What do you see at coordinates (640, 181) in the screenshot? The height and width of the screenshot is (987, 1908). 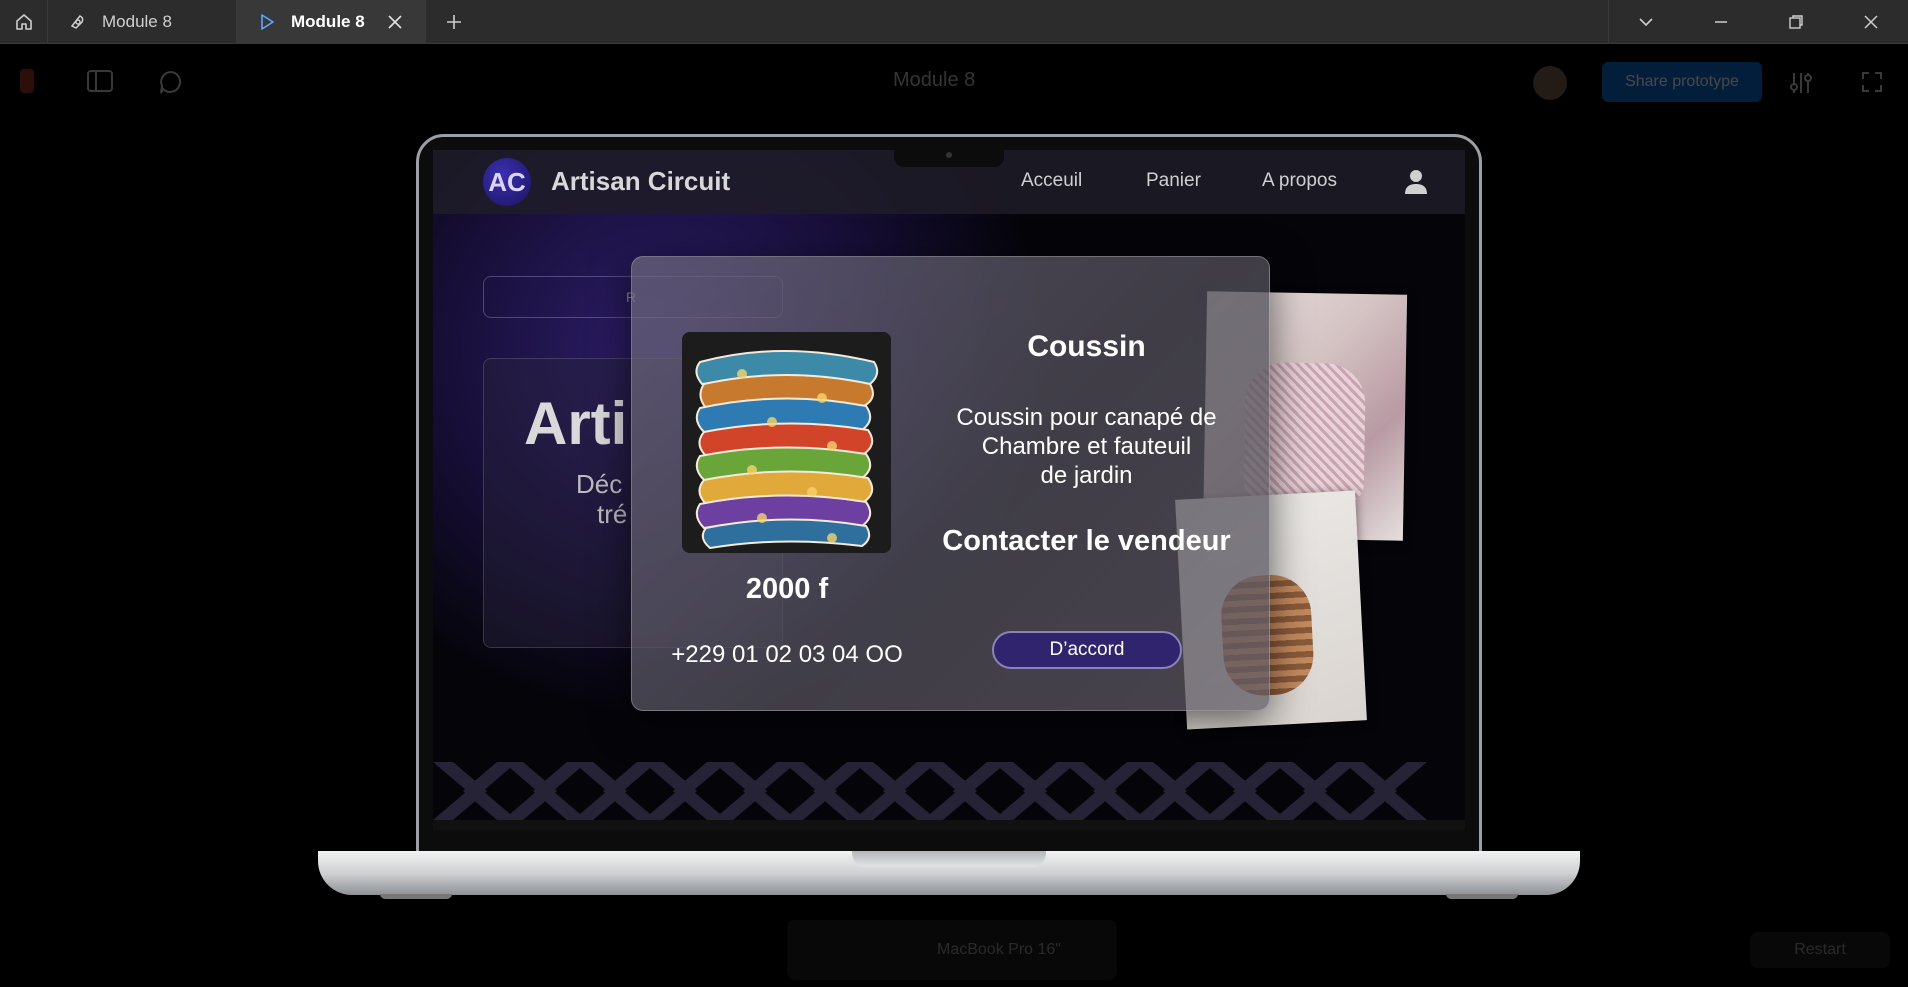 I see `site-brand: Artisan Circuit` at bounding box center [640, 181].